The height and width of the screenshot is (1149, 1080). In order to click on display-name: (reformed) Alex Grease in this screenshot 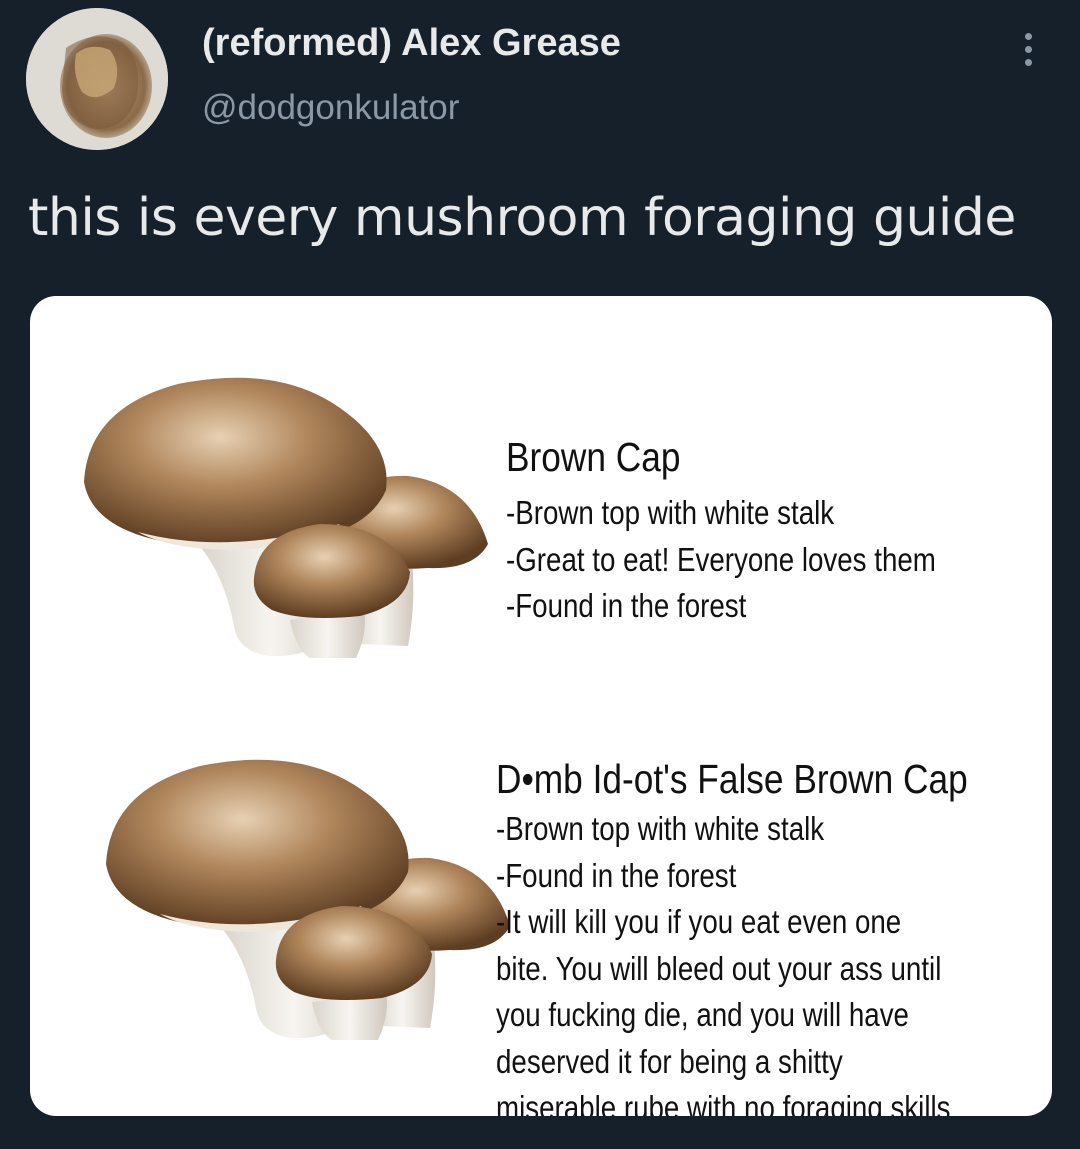, I will do `click(411, 43)`.